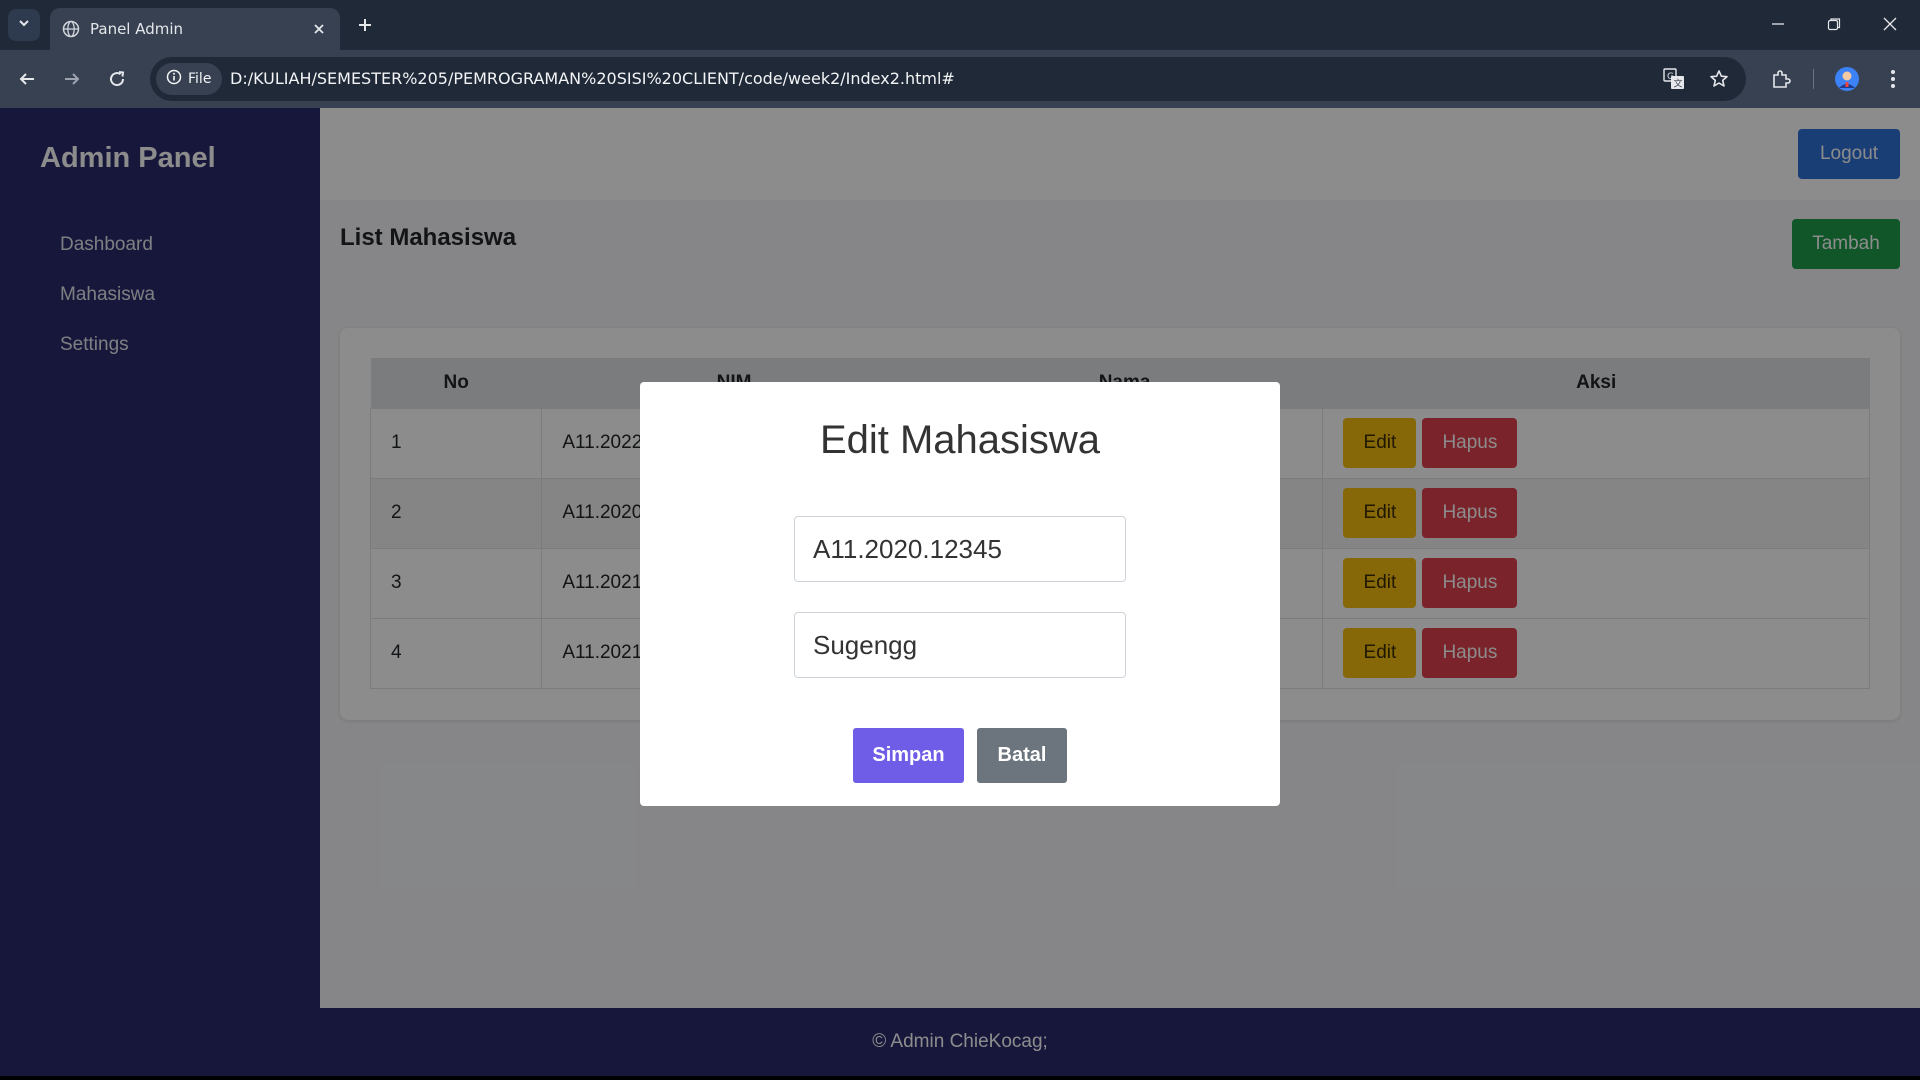  I want to click on cancel-button: Batal, so click(1022, 755).